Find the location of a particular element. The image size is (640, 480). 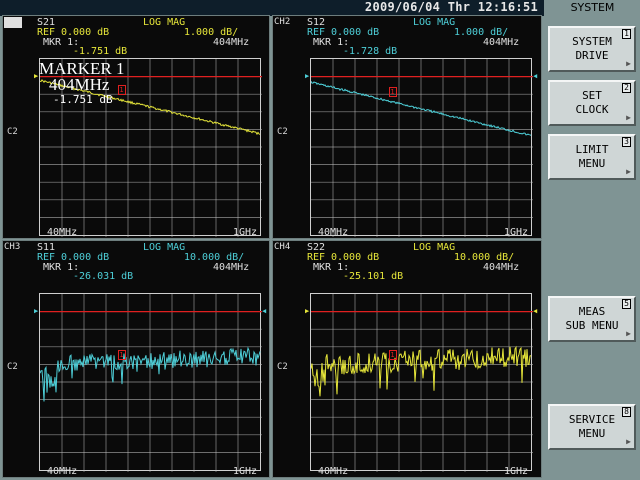

menu-title: SYSTEM is located at coordinates (592, 7).